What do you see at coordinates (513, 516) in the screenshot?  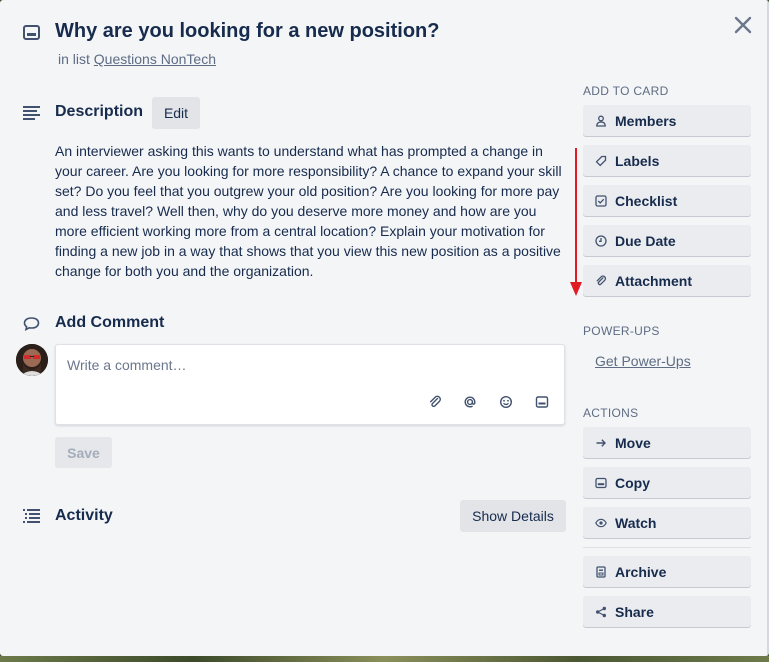 I see `show-details-button: Show Details` at bounding box center [513, 516].